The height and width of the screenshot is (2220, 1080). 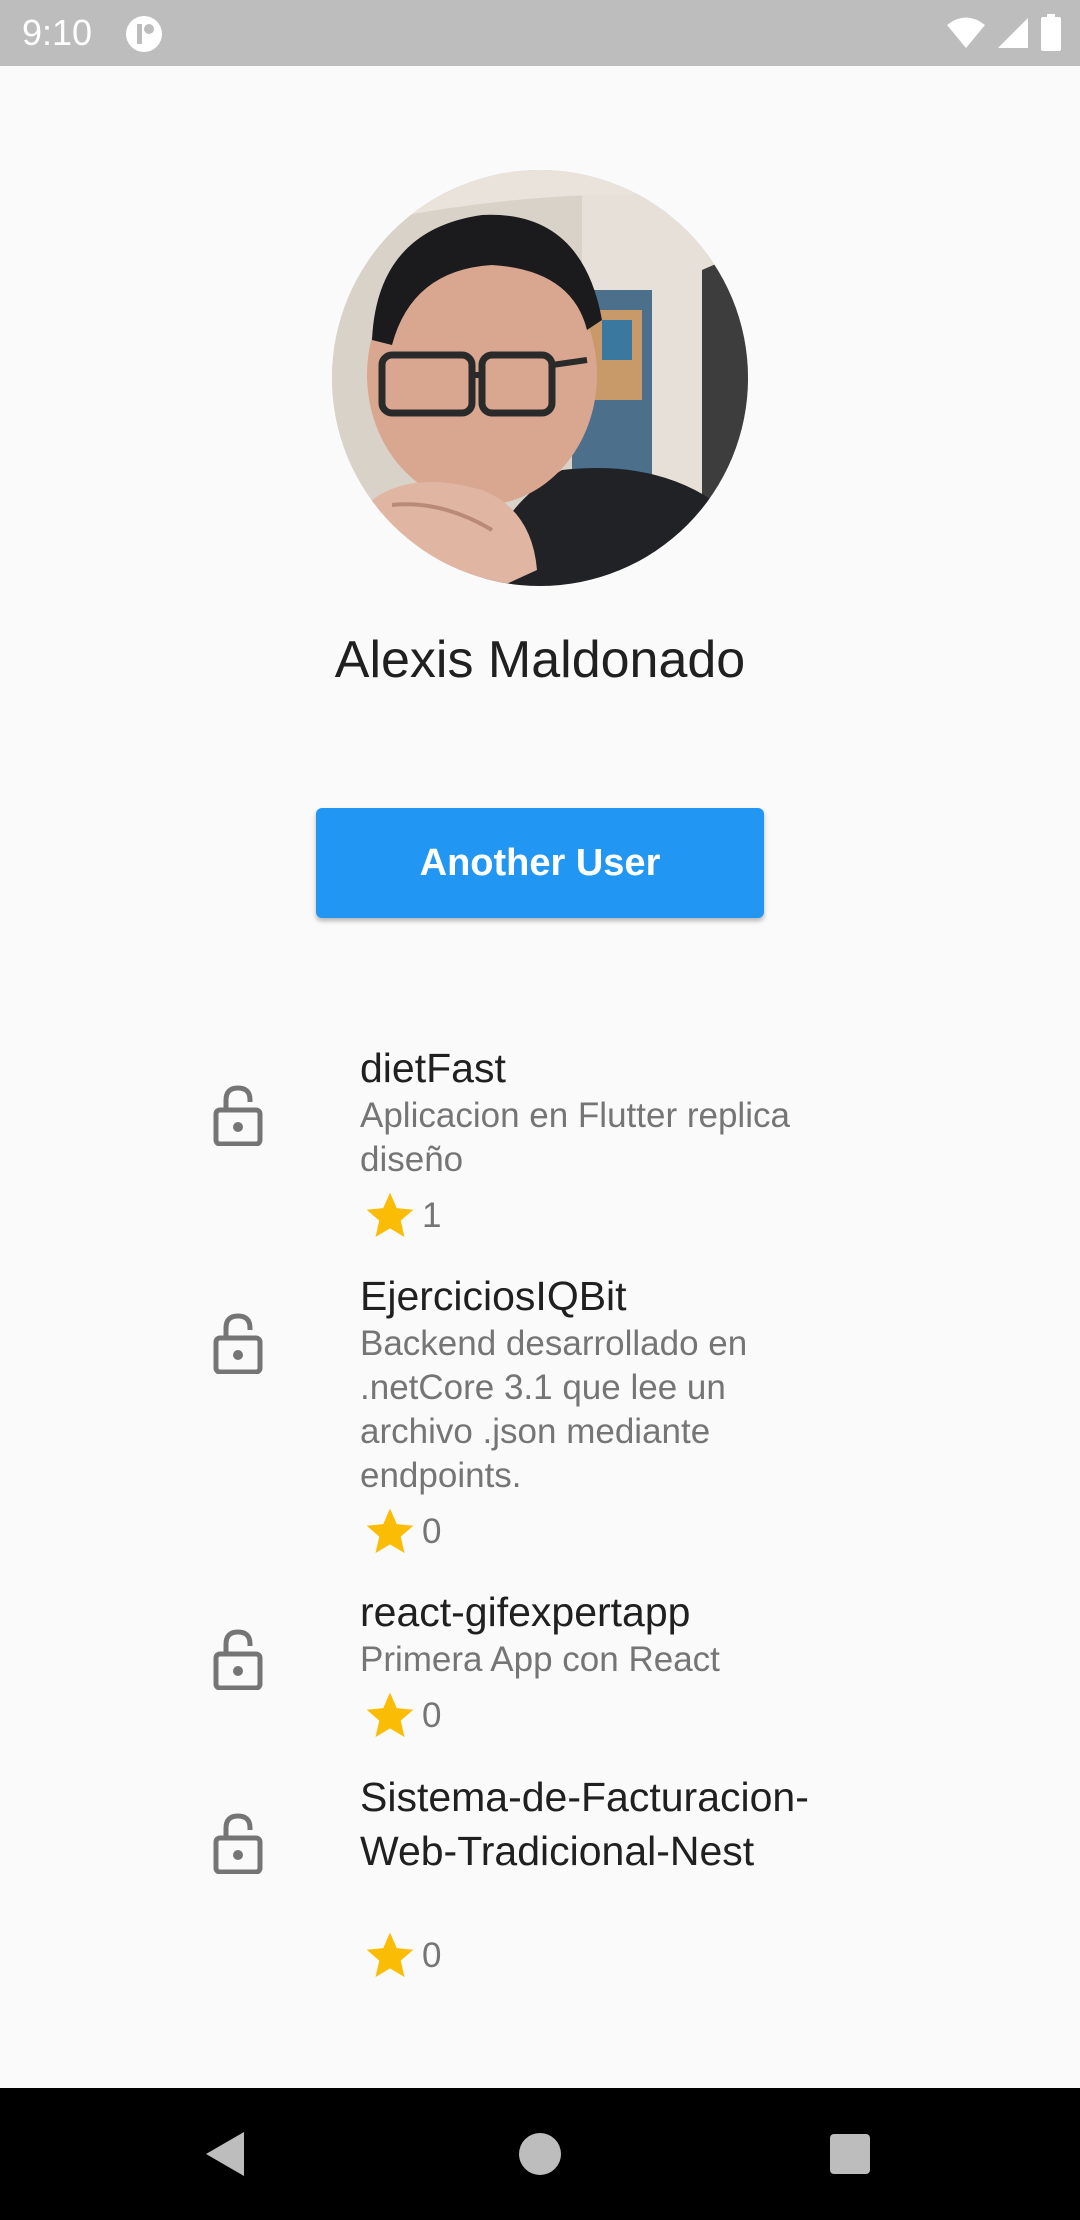 What do you see at coordinates (432, 1215) in the screenshot?
I see `star-count: 1` at bounding box center [432, 1215].